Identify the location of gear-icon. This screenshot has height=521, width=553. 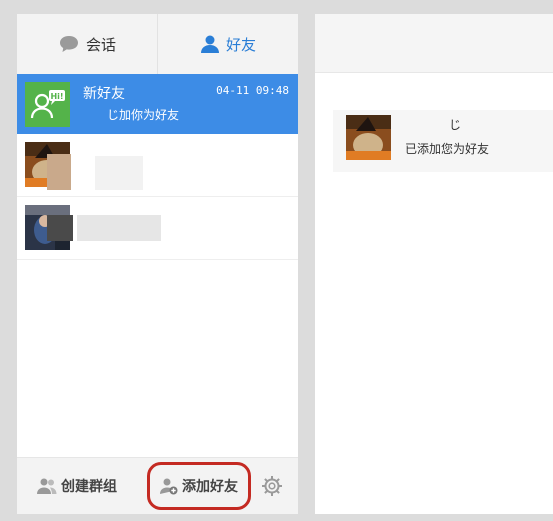
(272, 486).